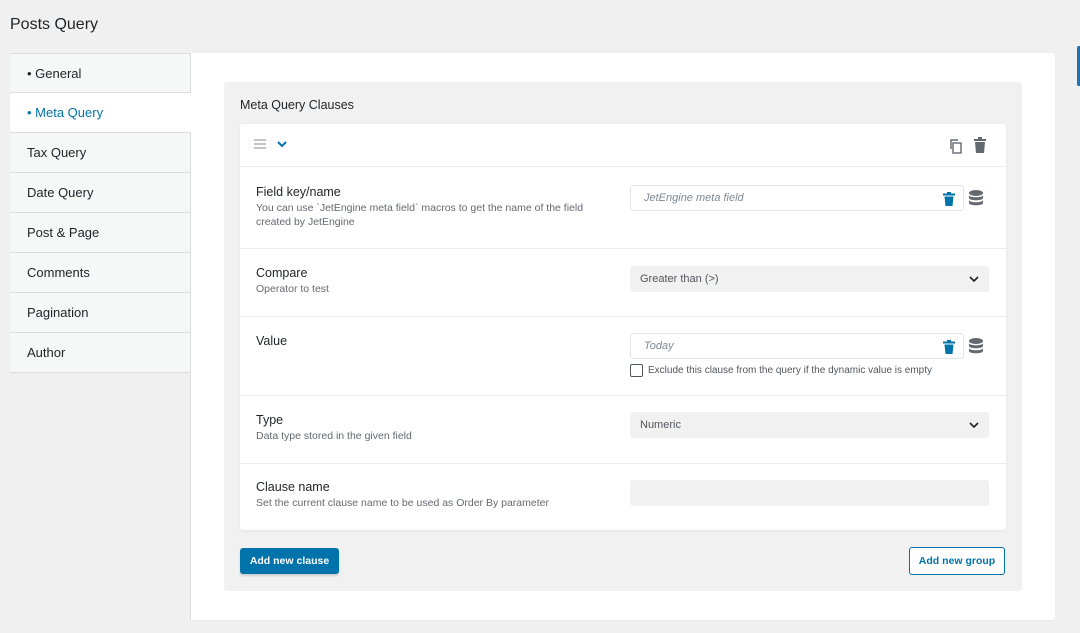 The width and height of the screenshot is (1080, 633). What do you see at coordinates (100, 73) in the screenshot?
I see `tab-general: • General` at bounding box center [100, 73].